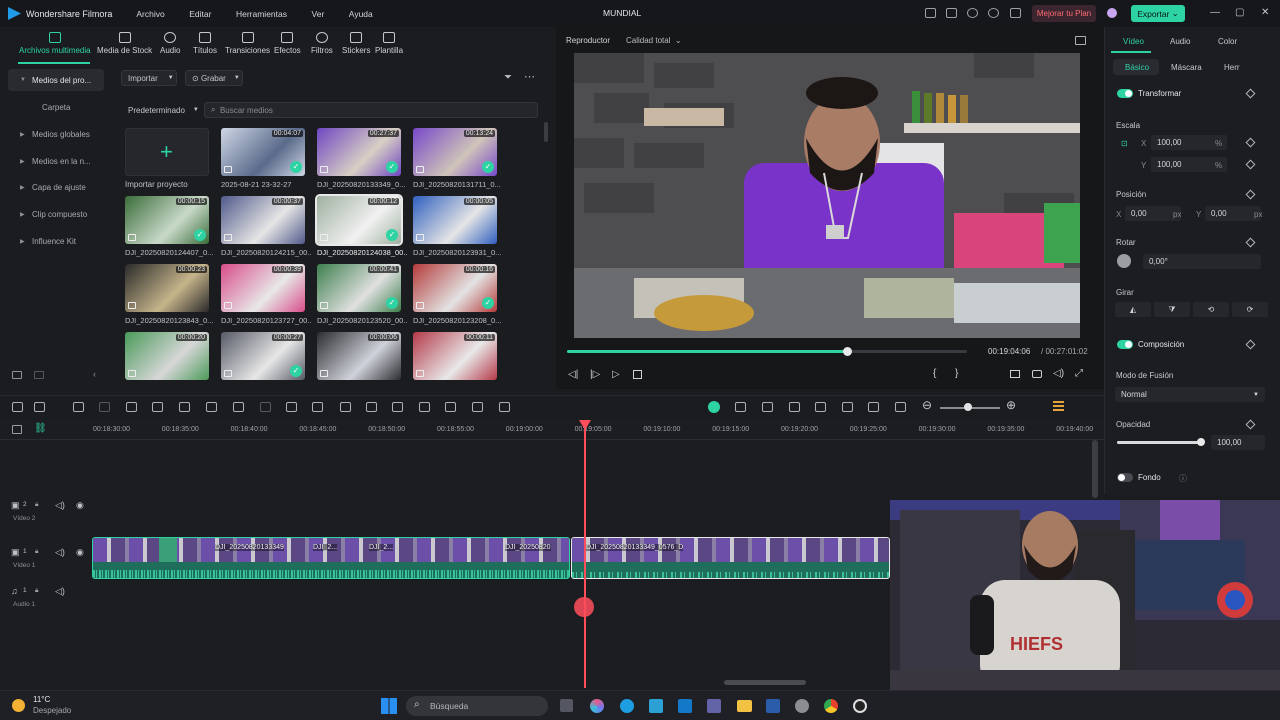 Image resolution: width=1280 pixels, height=720 pixels. What do you see at coordinates (1011, 405) in the screenshot?
I see `zoom-in-icon: ⊕` at bounding box center [1011, 405].